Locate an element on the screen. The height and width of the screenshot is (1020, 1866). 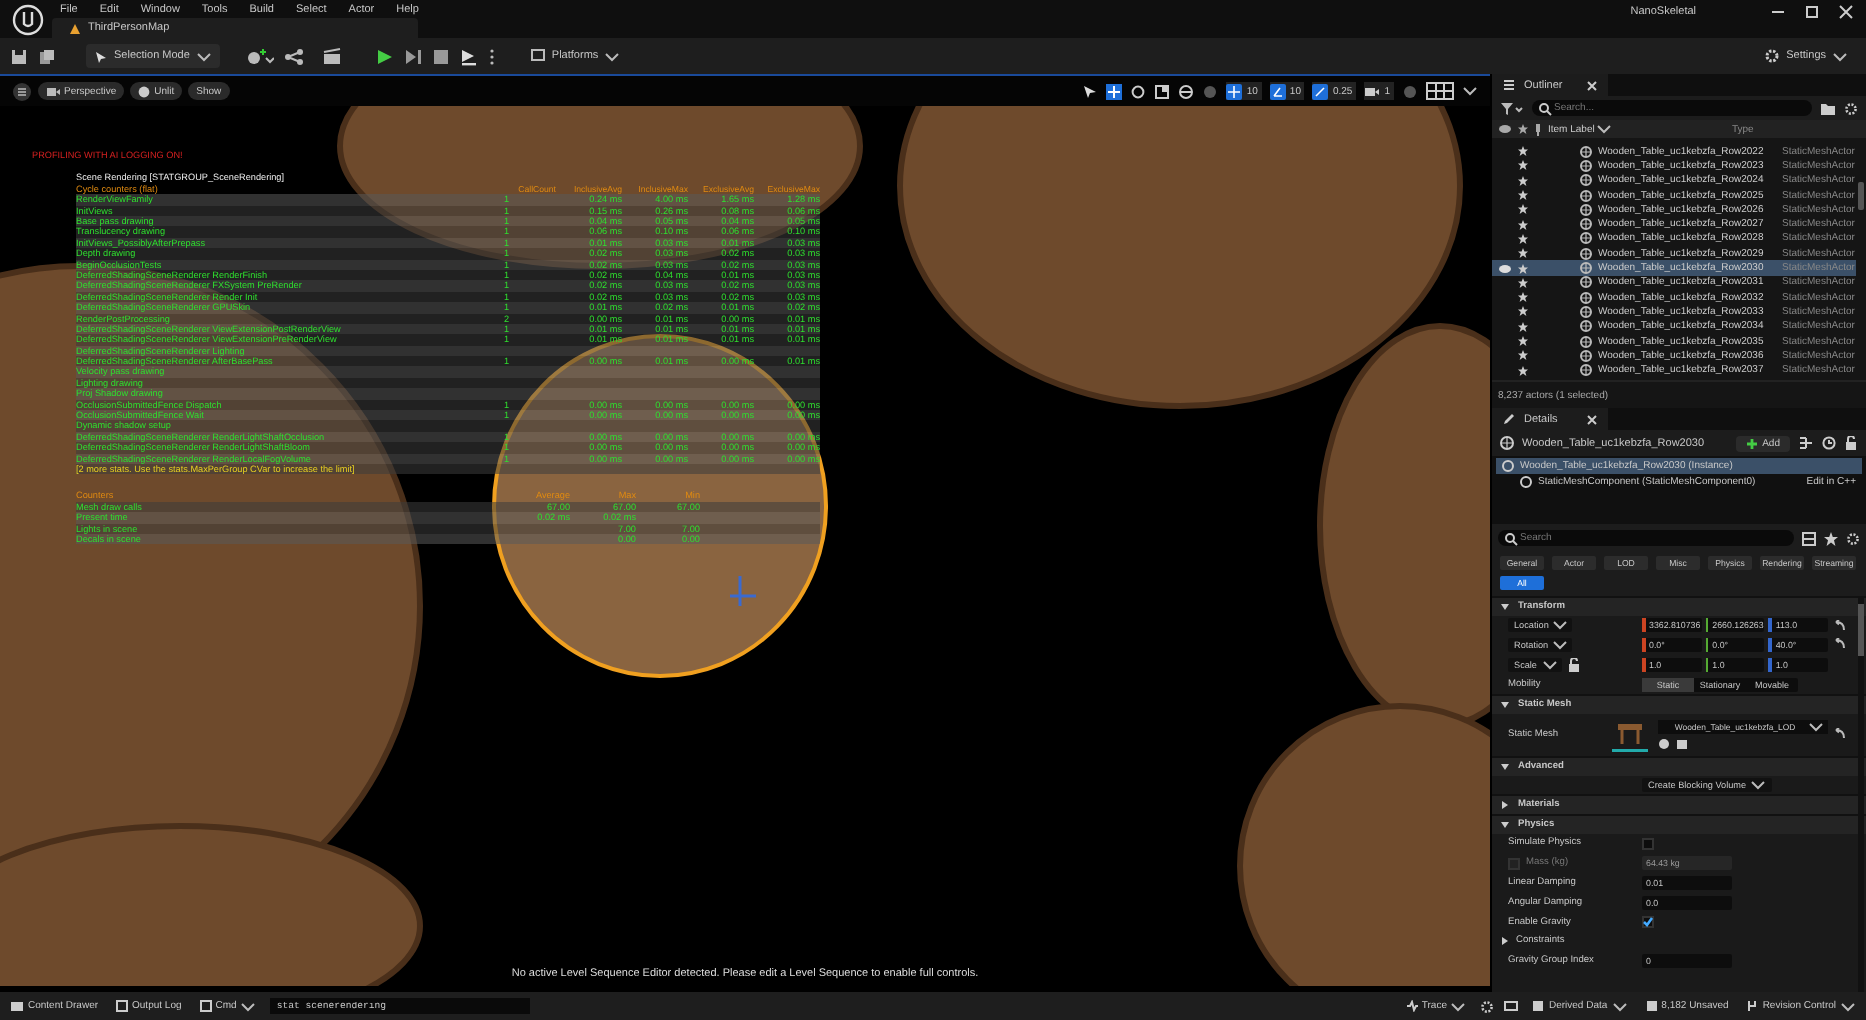
list-icon is located at coordinates (1509, 85).